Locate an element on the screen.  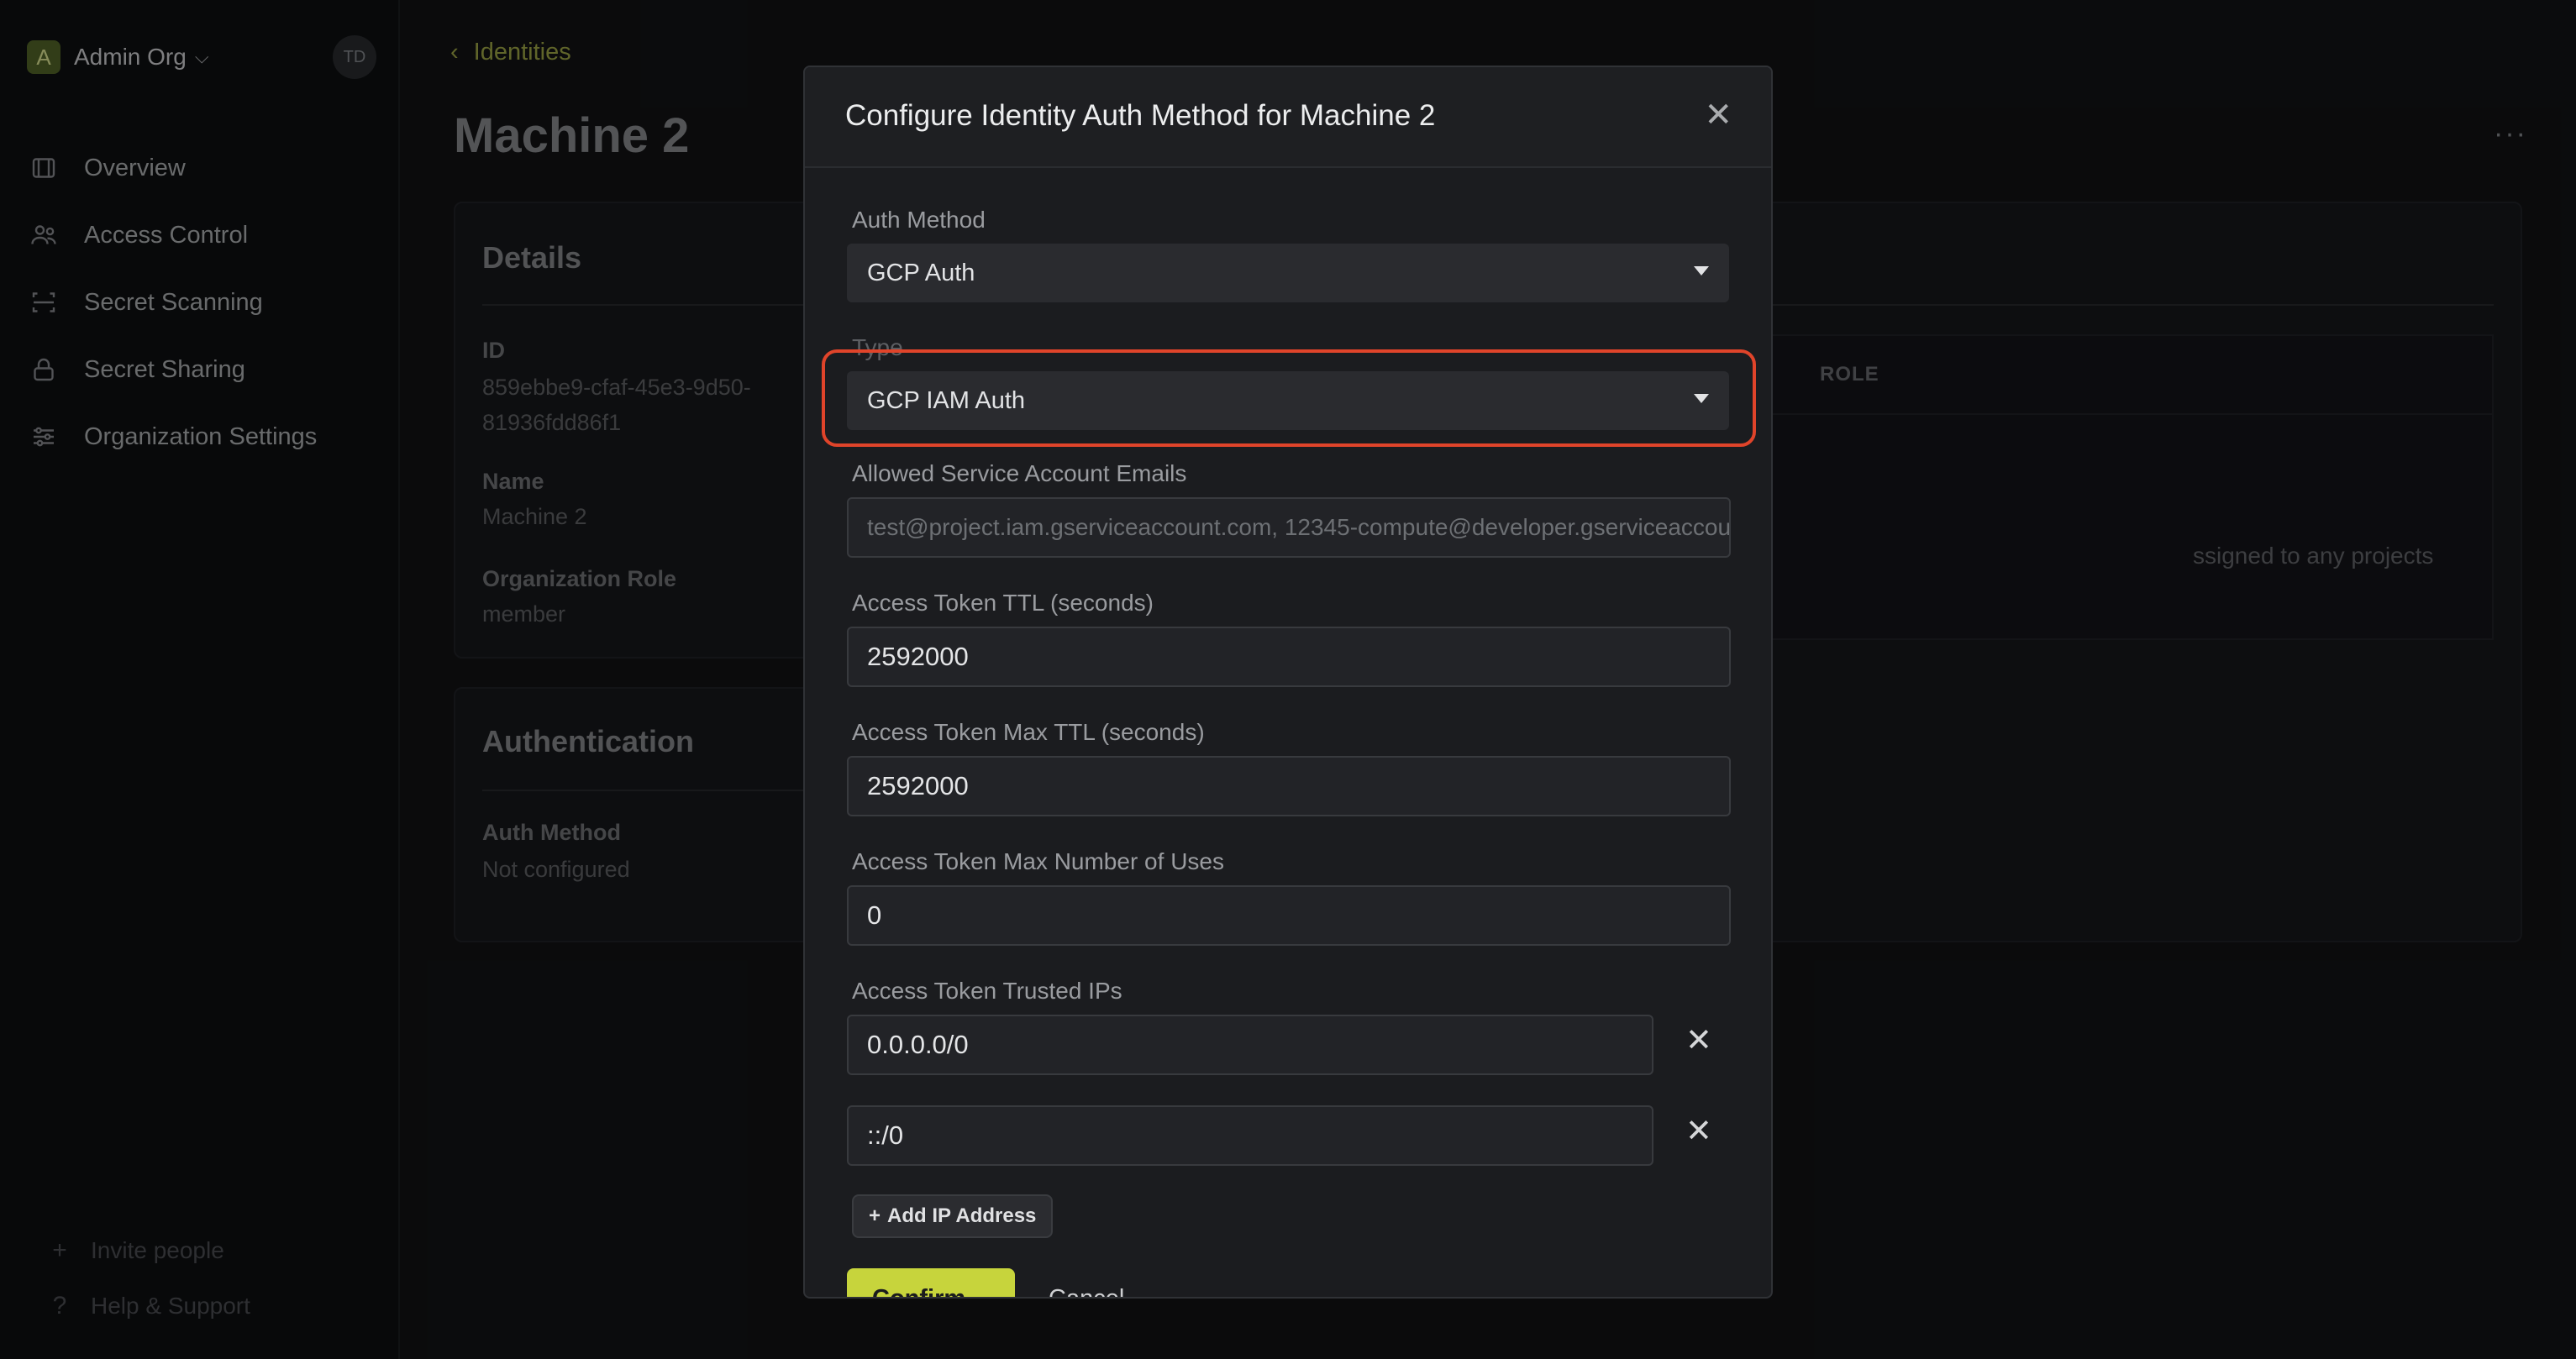
ttl-input: 2592000 is located at coordinates (1289, 657).